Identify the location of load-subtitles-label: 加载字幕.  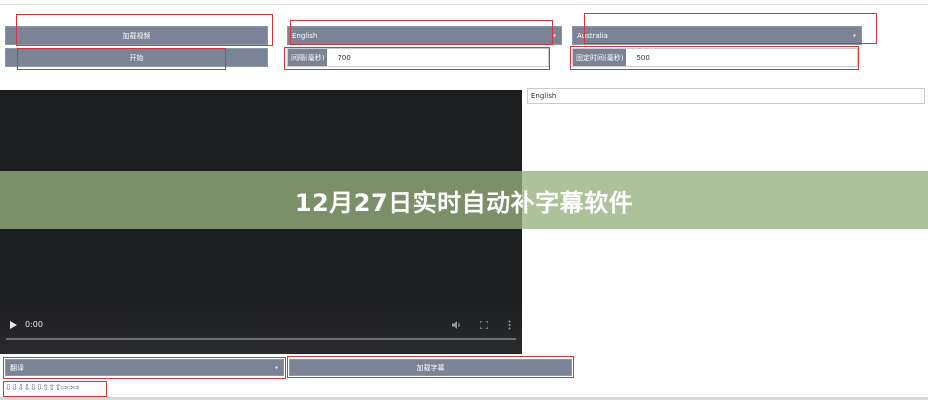
(430, 367).